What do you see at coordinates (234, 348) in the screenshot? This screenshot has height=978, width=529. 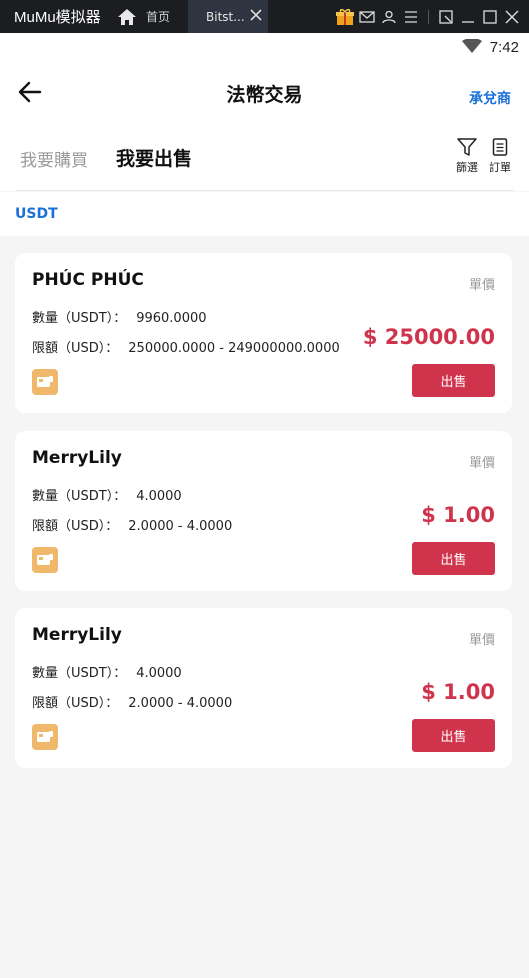 I see `limit-value: 250000.0000 - 249000000.0000` at bounding box center [234, 348].